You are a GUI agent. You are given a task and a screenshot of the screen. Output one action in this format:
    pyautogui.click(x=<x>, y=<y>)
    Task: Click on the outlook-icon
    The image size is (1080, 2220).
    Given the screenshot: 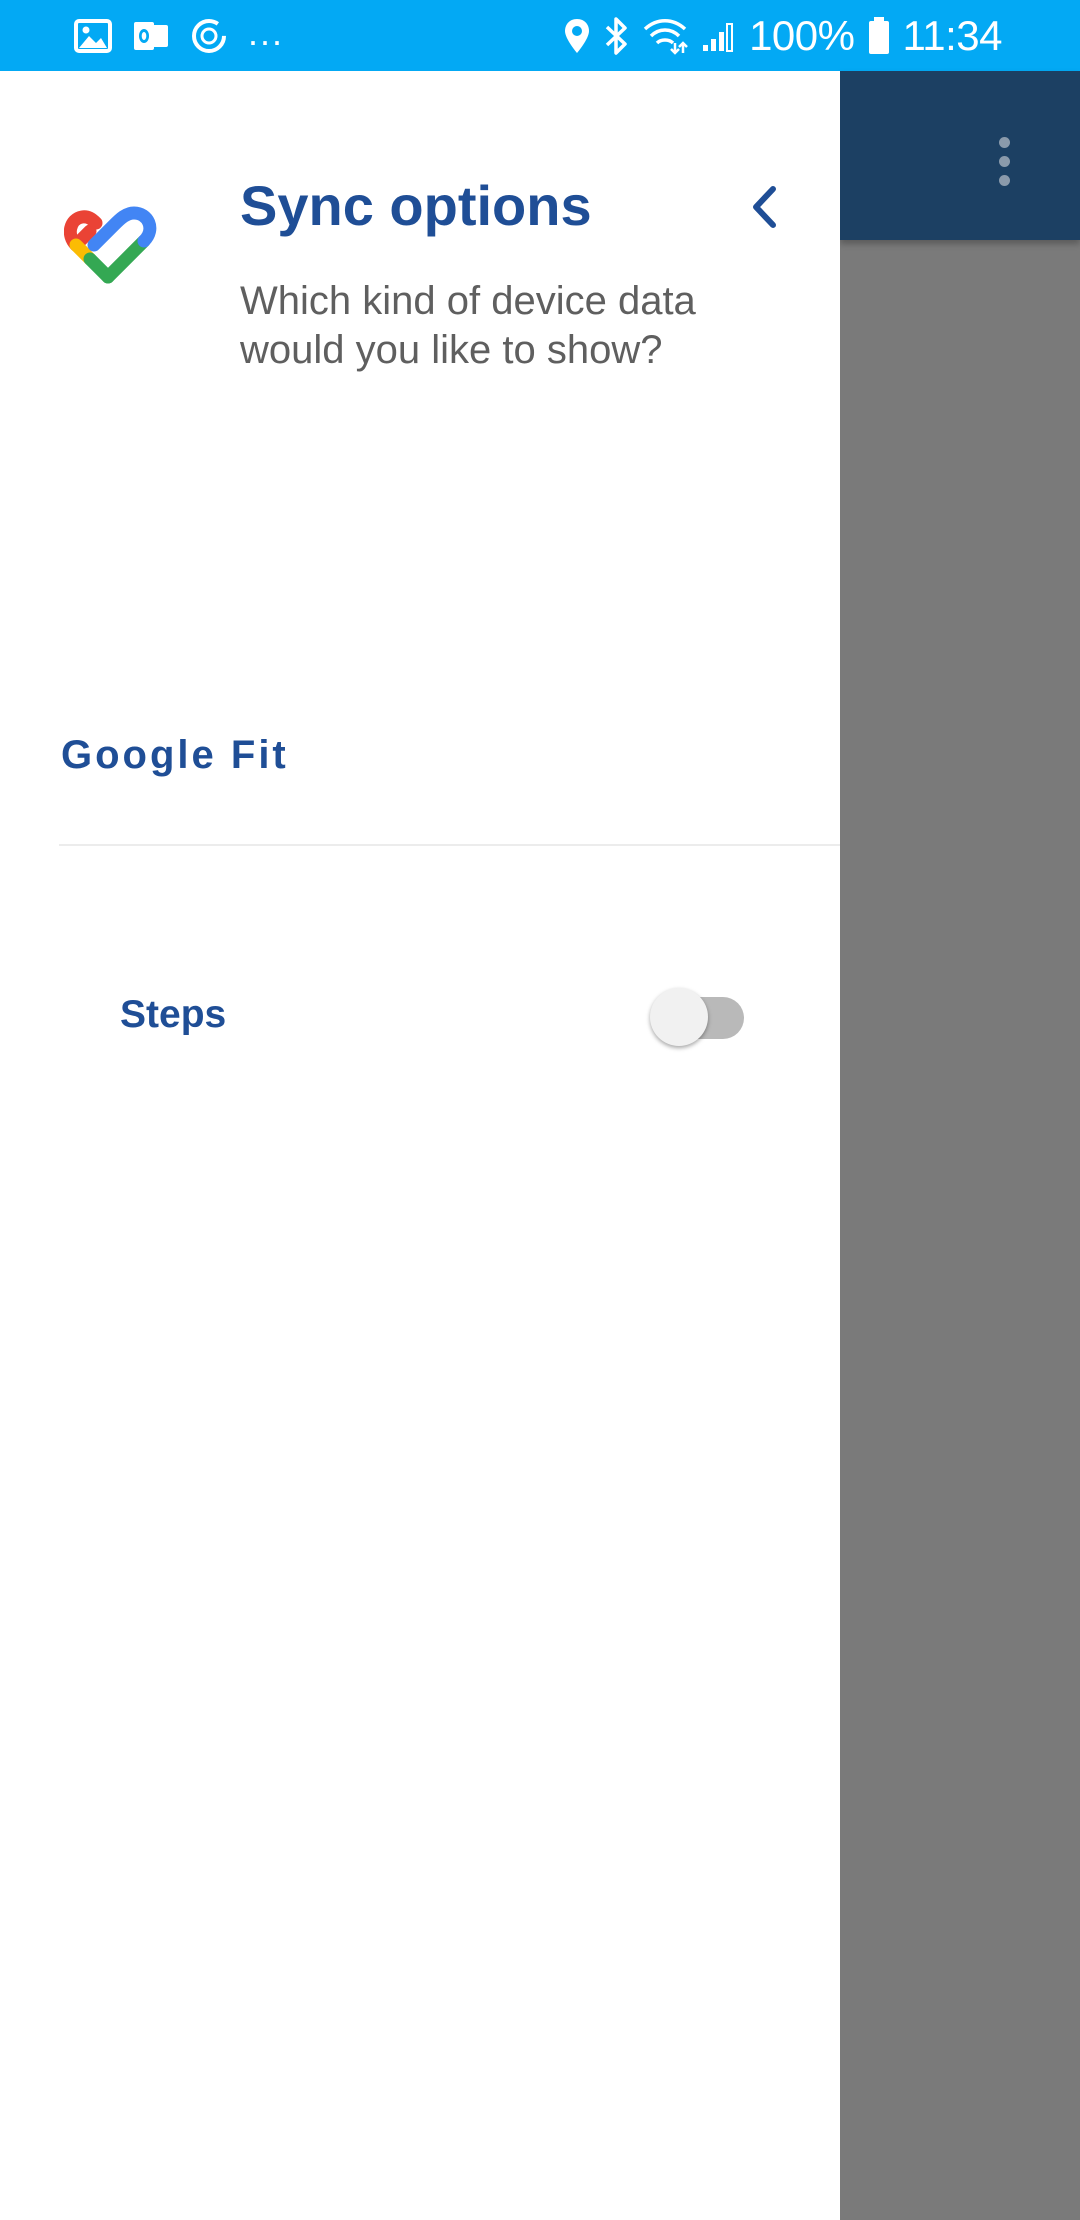 What is the action you would take?
    pyautogui.click(x=151, y=36)
    